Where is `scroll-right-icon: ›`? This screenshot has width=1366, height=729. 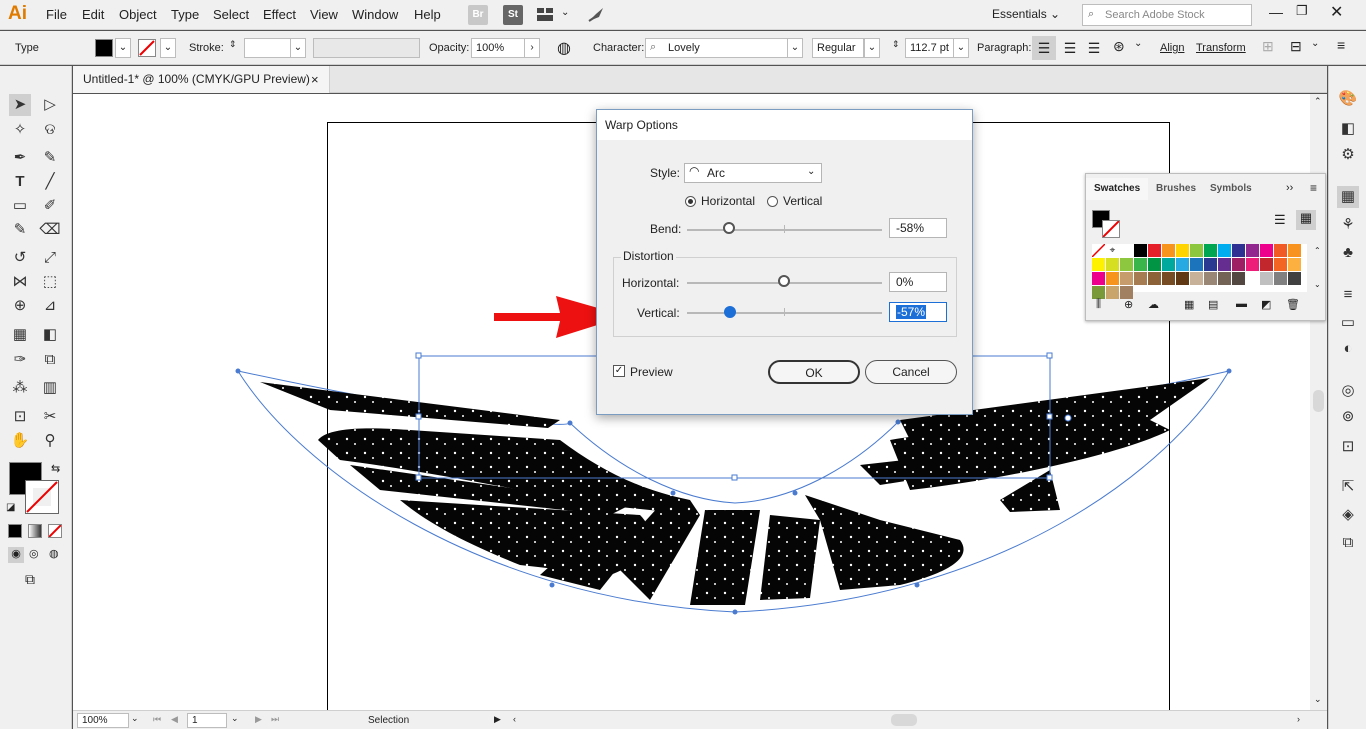
scroll-right-icon: › is located at coordinates (1298, 719).